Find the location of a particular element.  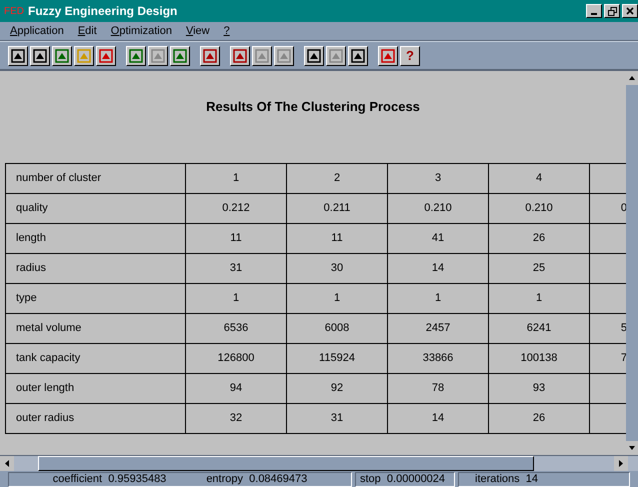

row-label: quality is located at coordinates (96, 209).